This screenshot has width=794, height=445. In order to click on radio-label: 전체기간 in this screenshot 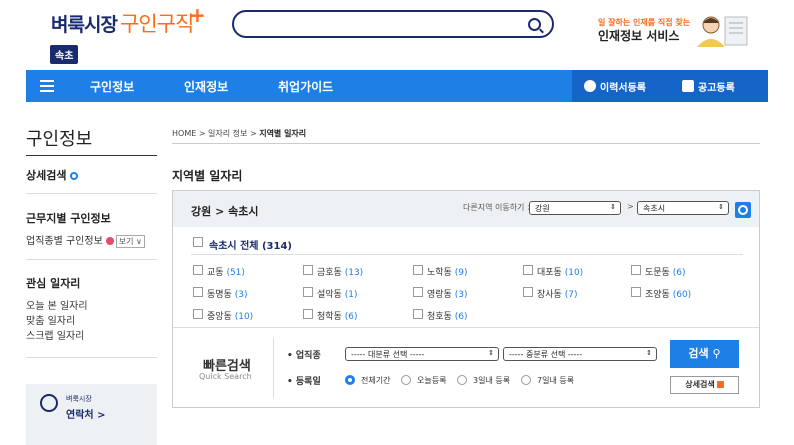, I will do `click(376, 380)`.